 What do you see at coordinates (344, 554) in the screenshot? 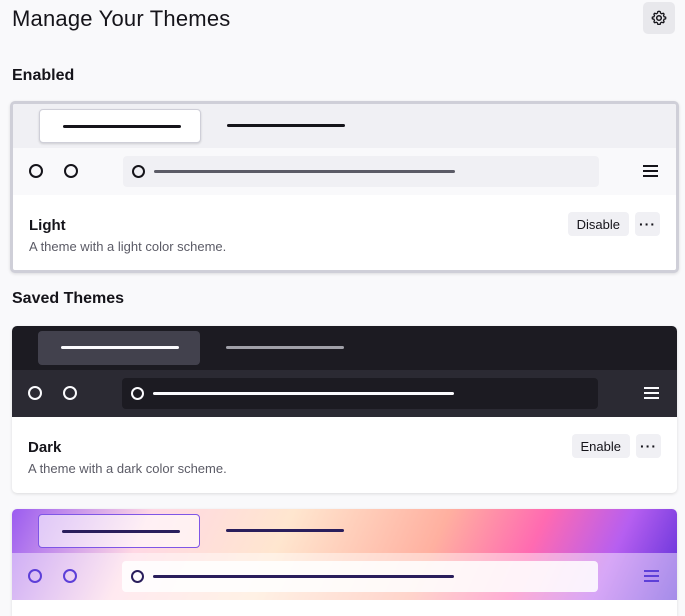
I see `theme-preview-alpenglow` at bounding box center [344, 554].